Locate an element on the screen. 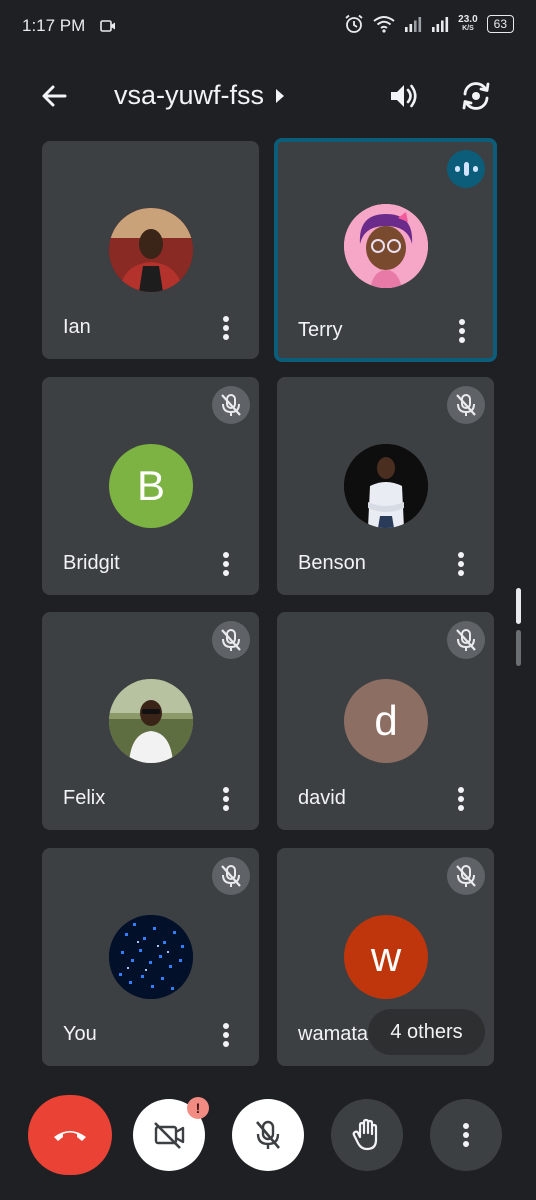 Image resolution: width=536 pixels, height=1200 pixels. participant-tile-david: d david is located at coordinates (385, 721).